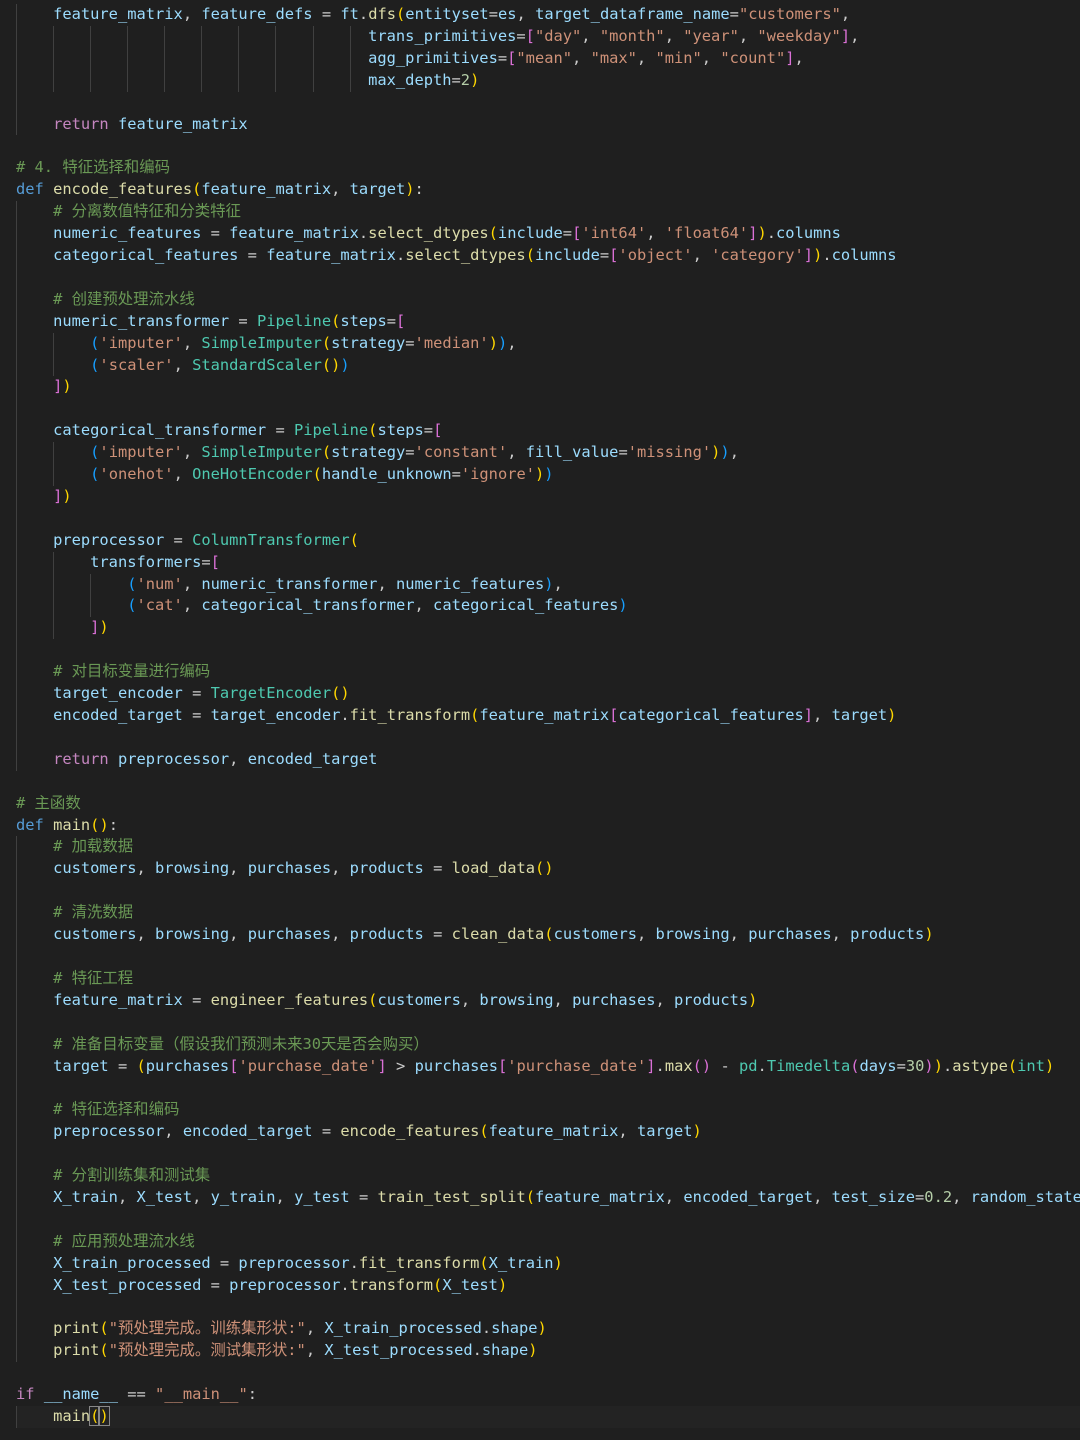 The width and height of the screenshot is (1080, 1440). What do you see at coordinates (505, 1350) in the screenshot?
I see `code-token: shape` at bounding box center [505, 1350].